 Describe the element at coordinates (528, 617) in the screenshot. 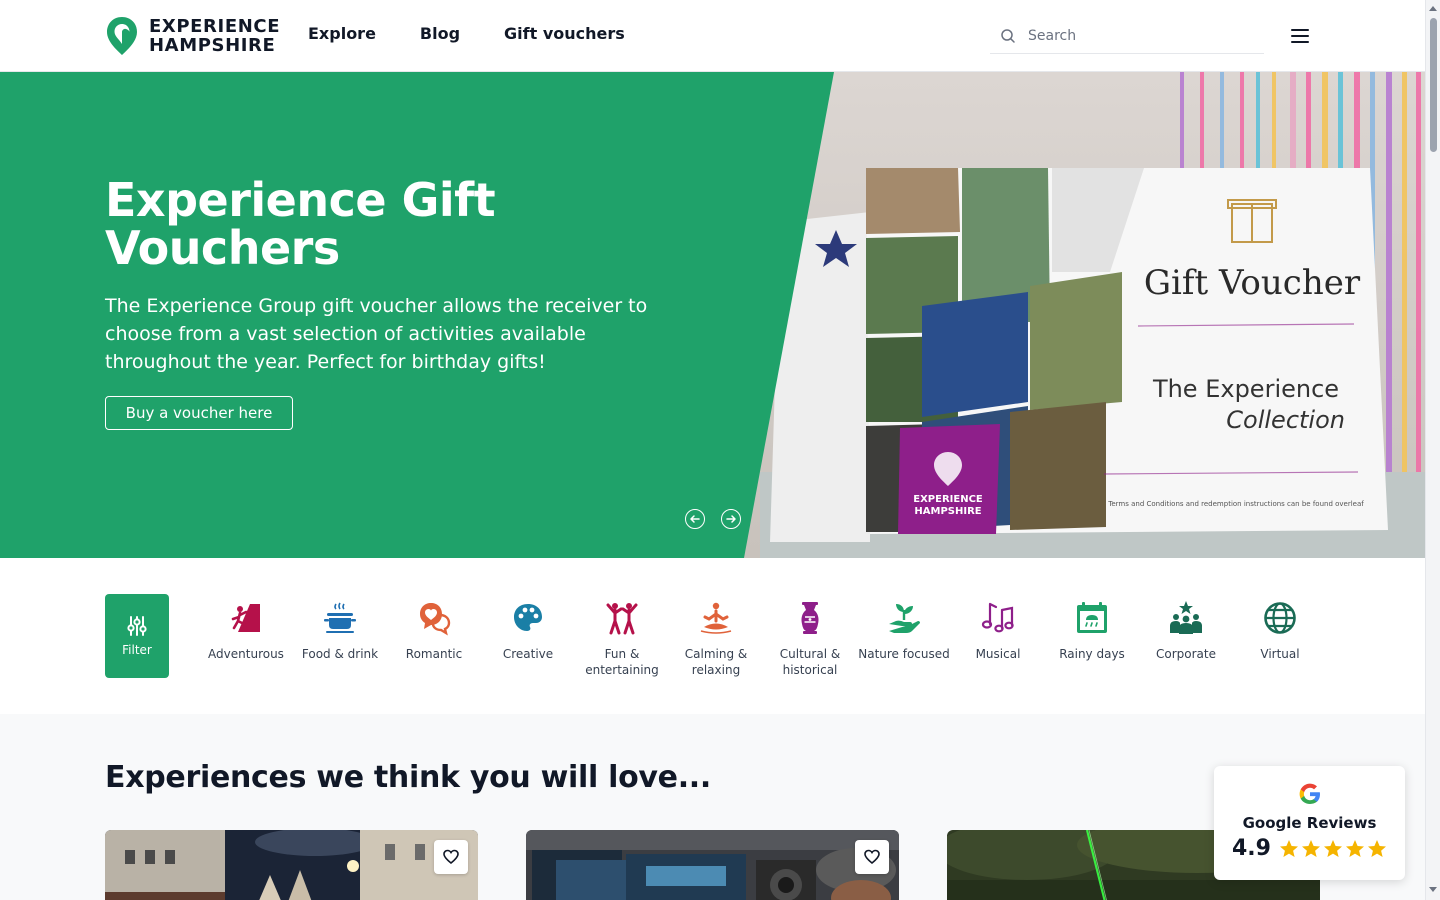

I see `palette-icon` at that location.